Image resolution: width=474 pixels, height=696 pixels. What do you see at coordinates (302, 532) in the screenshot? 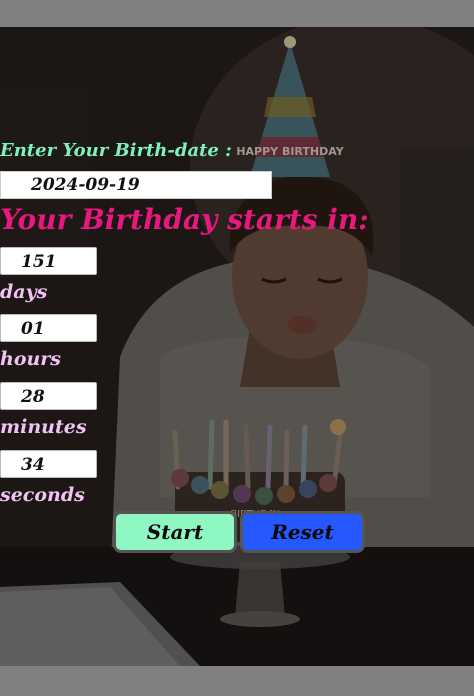
I see `reset-button: Reset` at bounding box center [302, 532].